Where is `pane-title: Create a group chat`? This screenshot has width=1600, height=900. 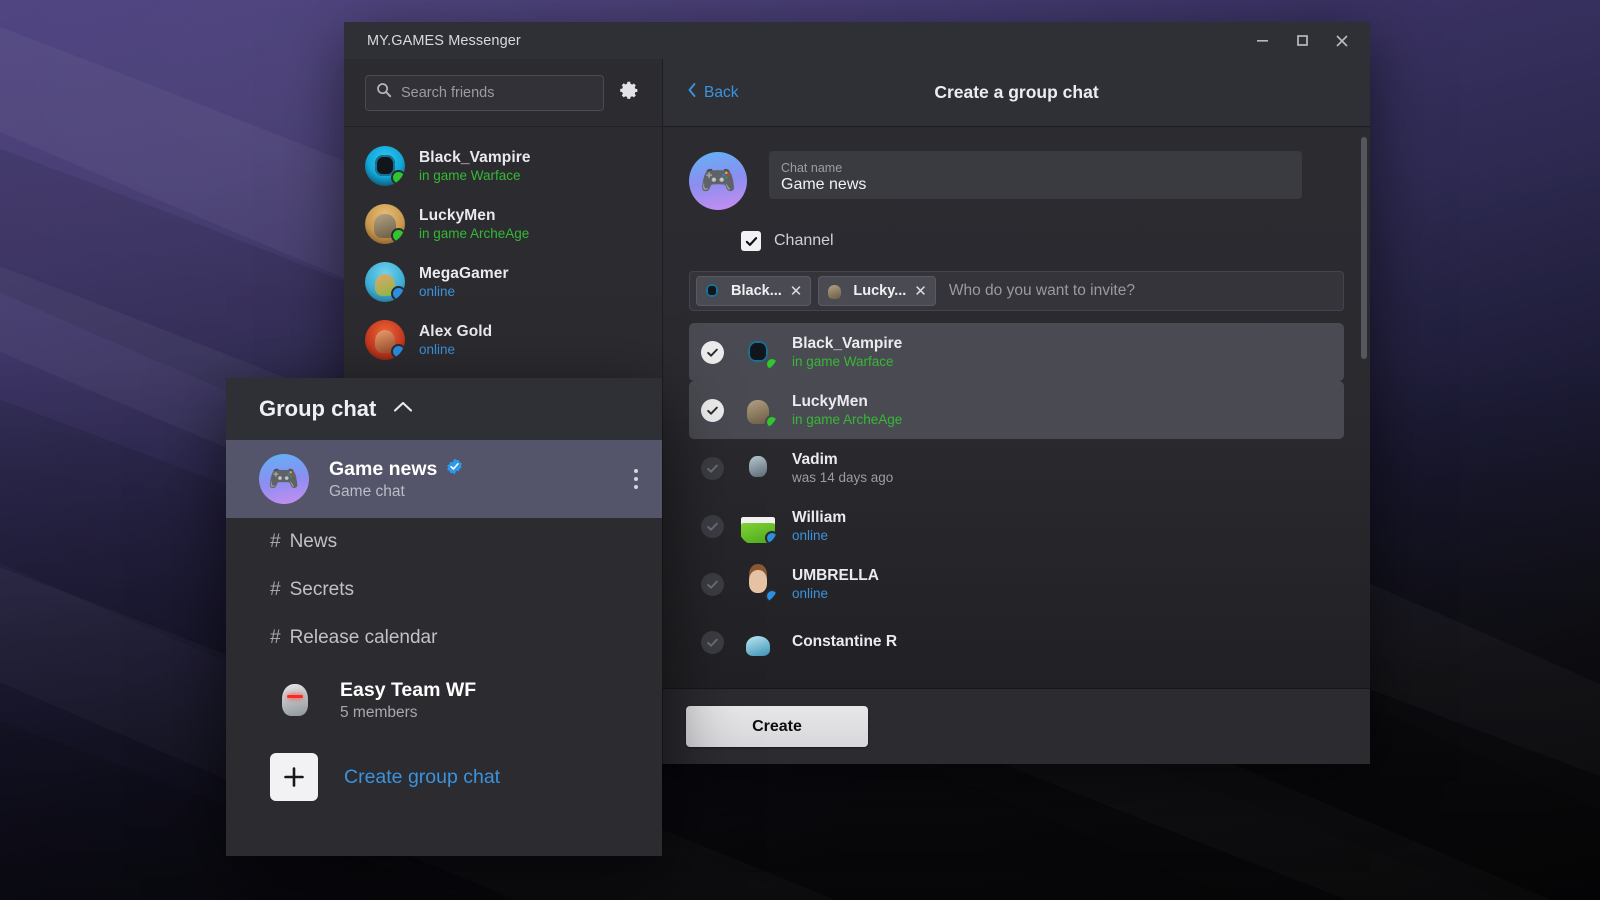 pane-title: Create a group chat is located at coordinates (1016, 92).